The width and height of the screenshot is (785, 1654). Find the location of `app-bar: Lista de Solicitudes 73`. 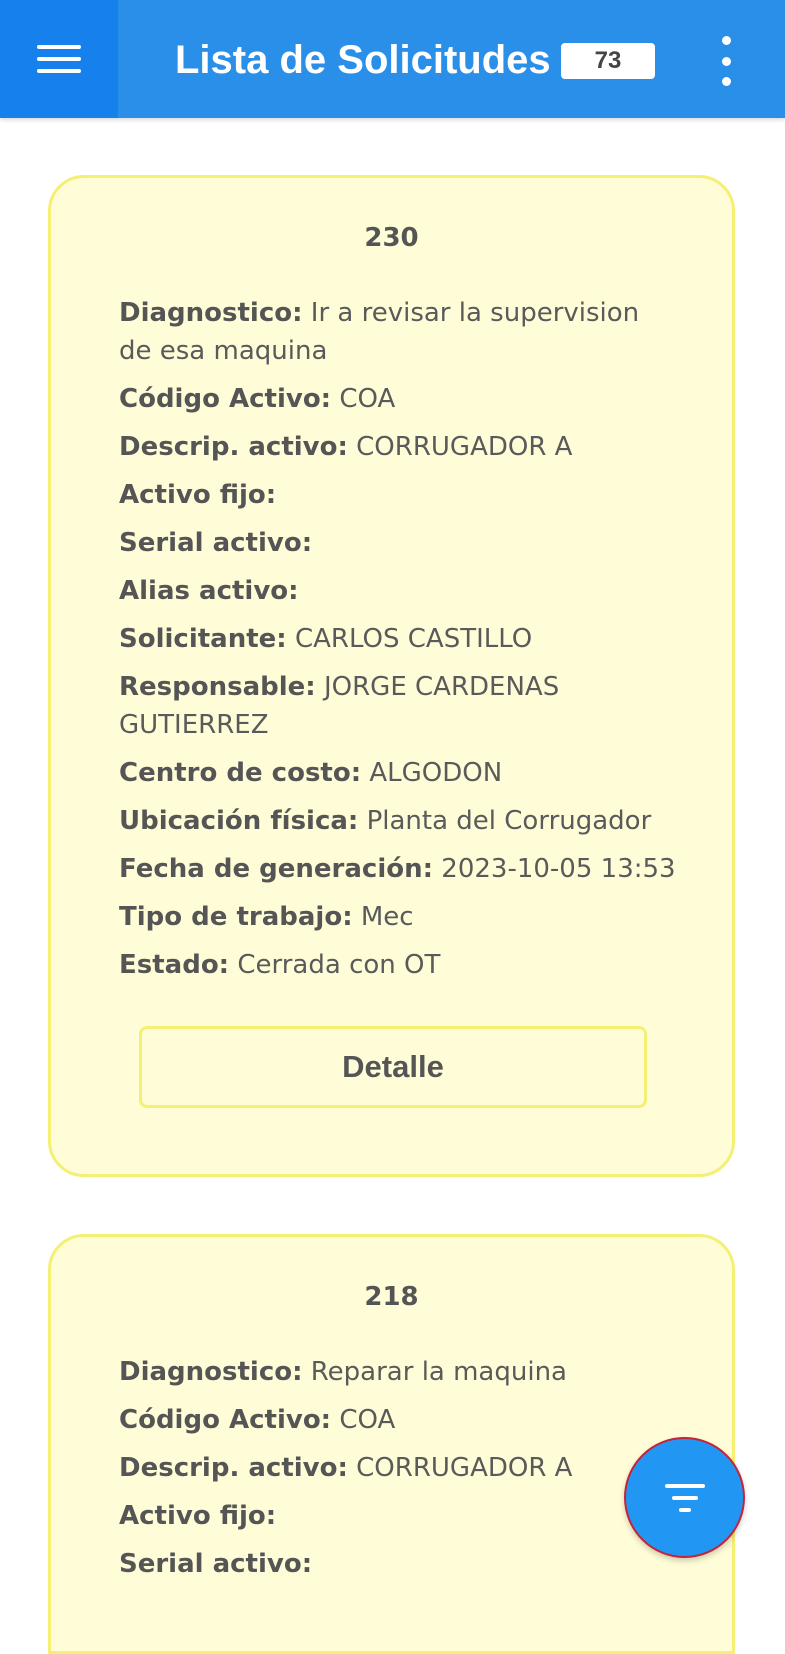

app-bar: Lista de Solicitudes 73 is located at coordinates (392, 59).